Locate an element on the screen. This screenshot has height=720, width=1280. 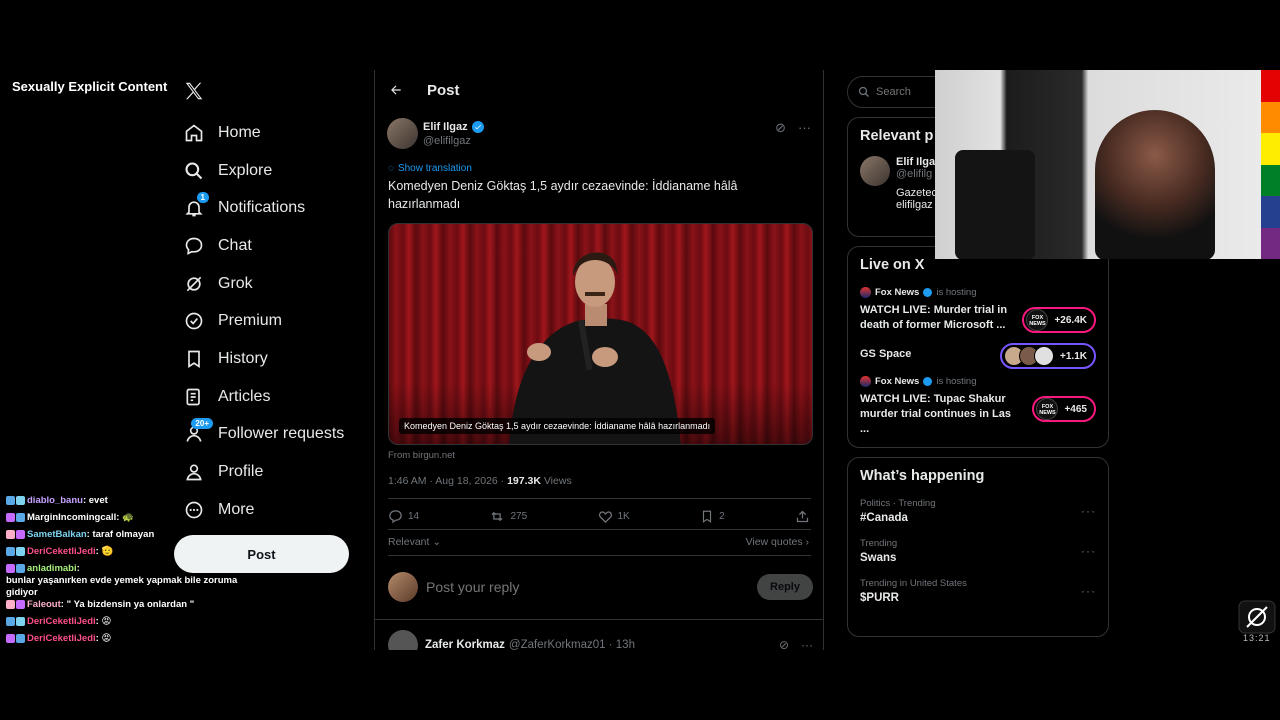
trend-item: Politics · Trending #Canada ··· is located at coordinates (978, 511).